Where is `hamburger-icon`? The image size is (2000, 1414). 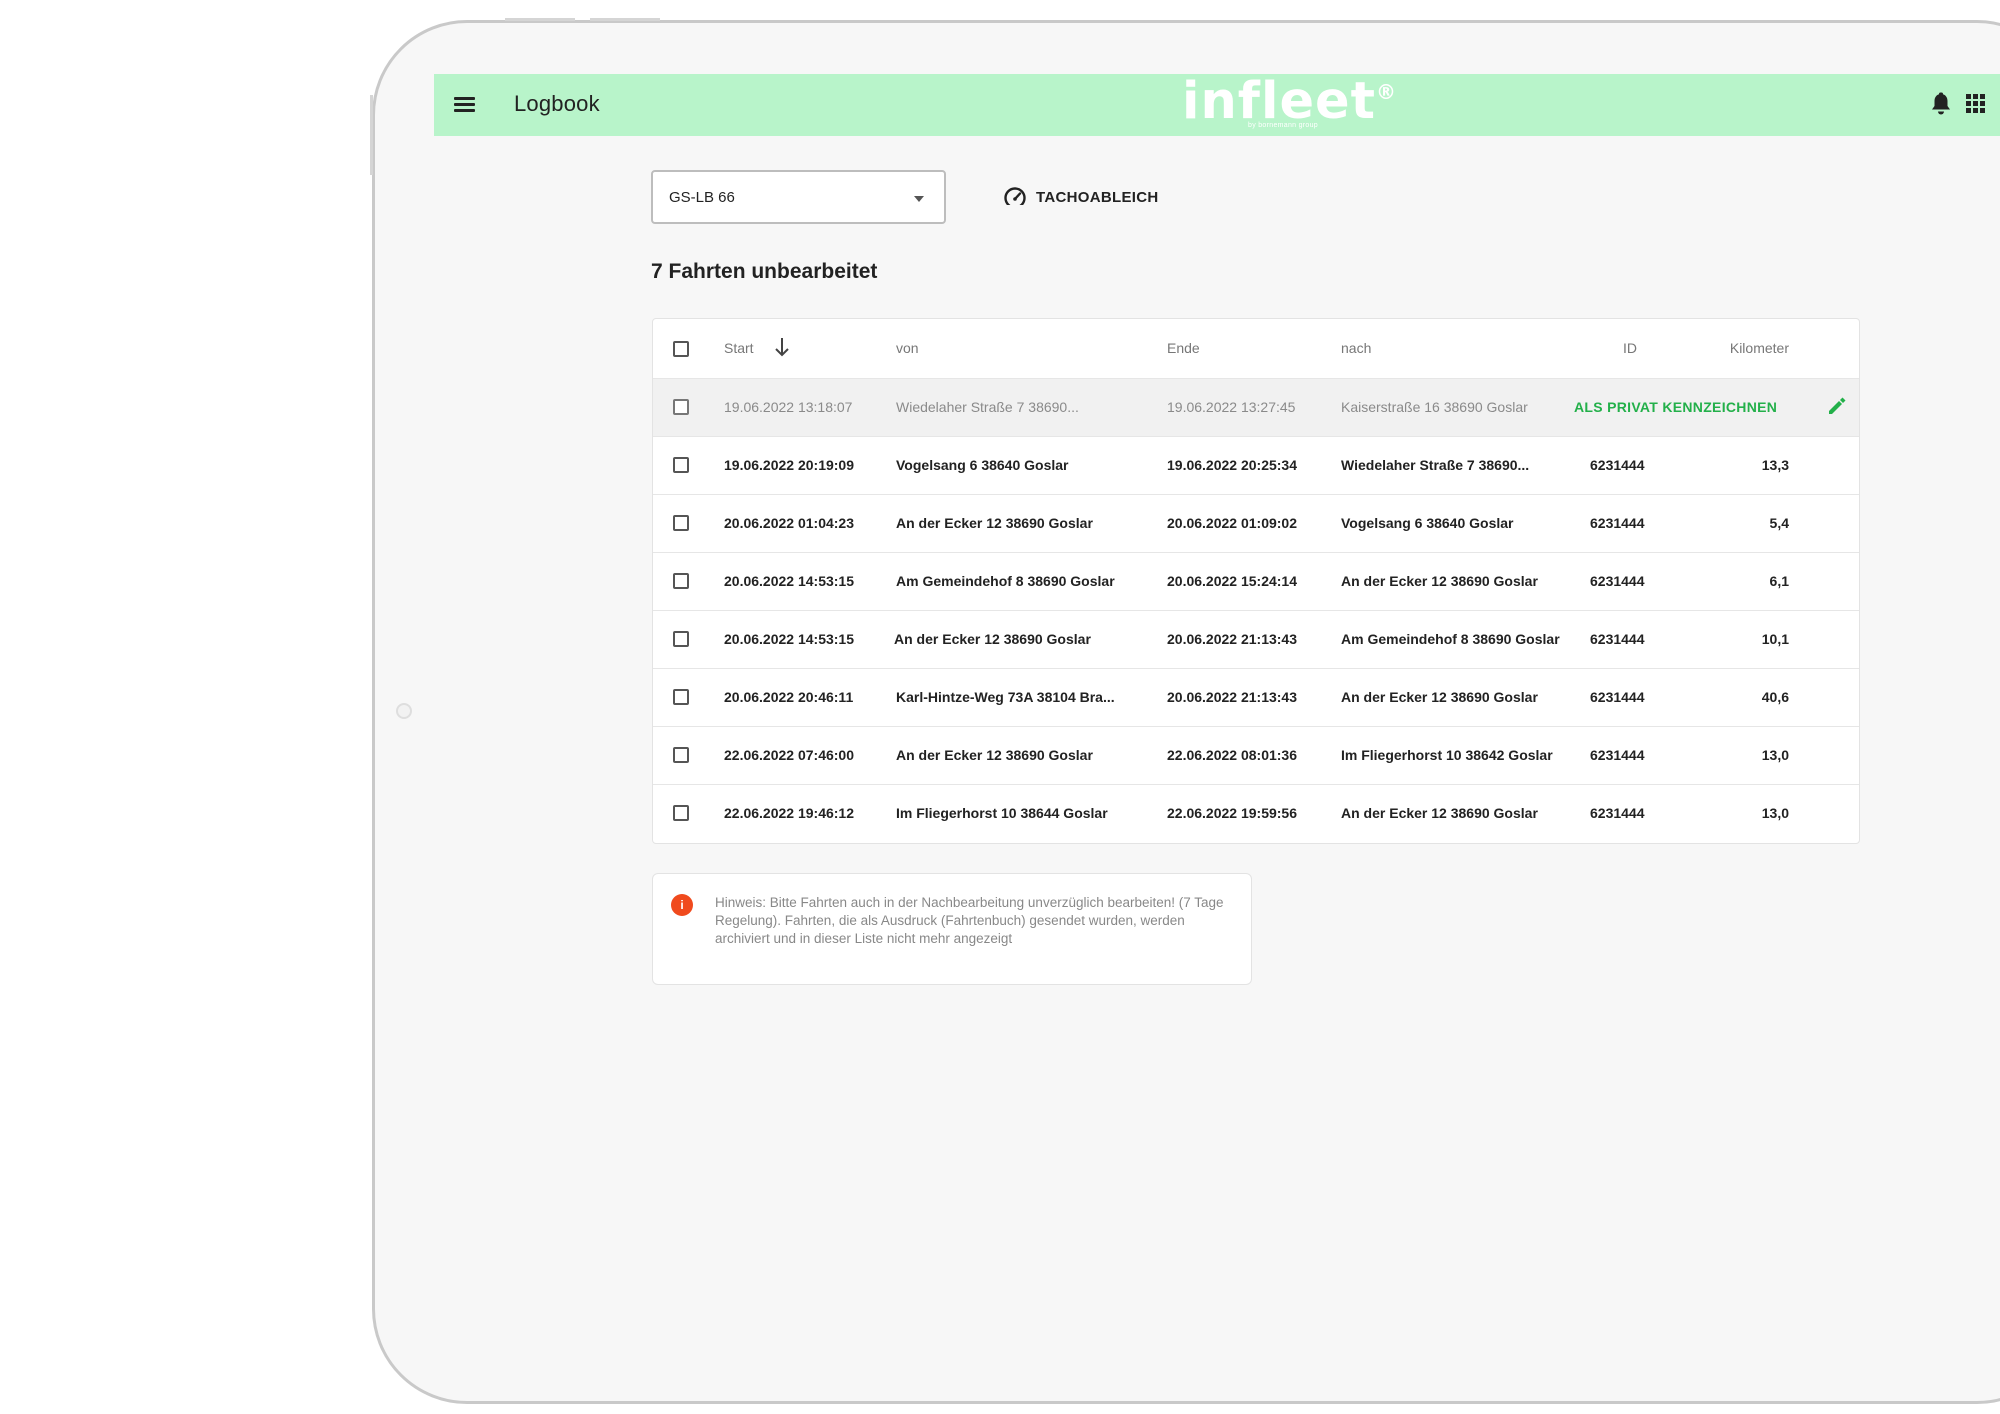 hamburger-icon is located at coordinates (465, 105).